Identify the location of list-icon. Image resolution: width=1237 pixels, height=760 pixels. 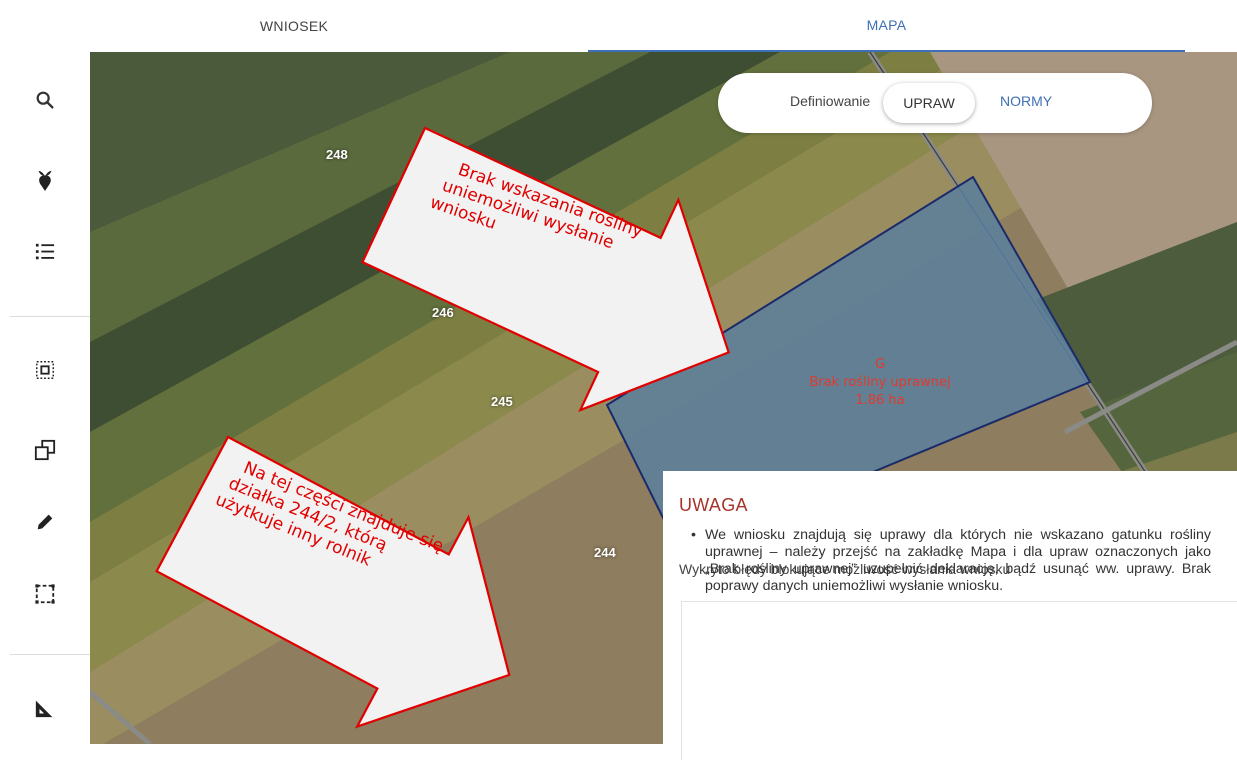
(45, 254).